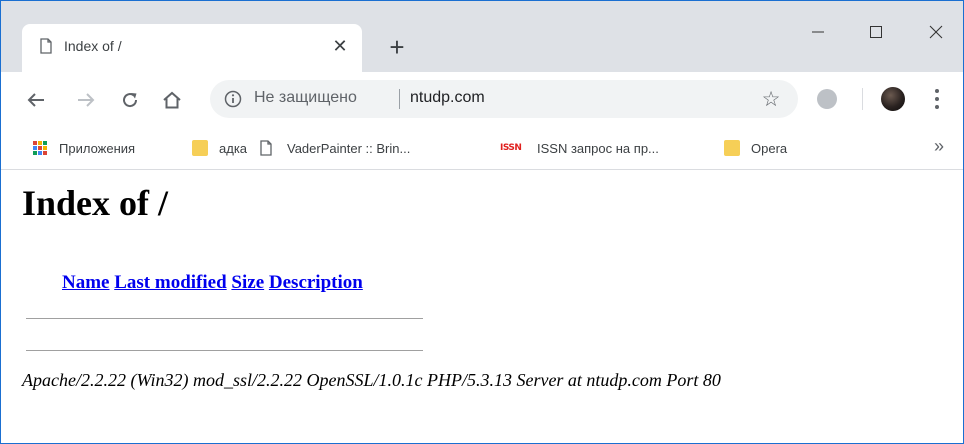 The width and height of the screenshot is (964, 444). Describe the element at coordinates (172, 100) in the screenshot. I see `home-icon` at that location.